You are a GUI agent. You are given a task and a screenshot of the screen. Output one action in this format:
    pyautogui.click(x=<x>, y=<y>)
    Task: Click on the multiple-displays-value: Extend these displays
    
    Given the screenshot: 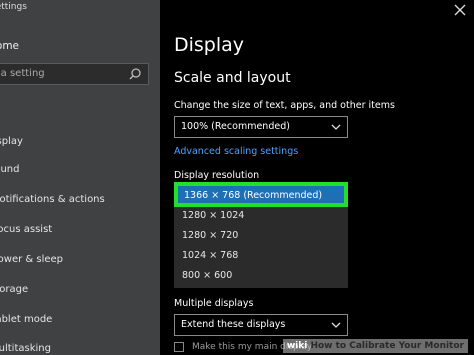 What is the action you would take?
    pyautogui.click(x=233, y=324)
    